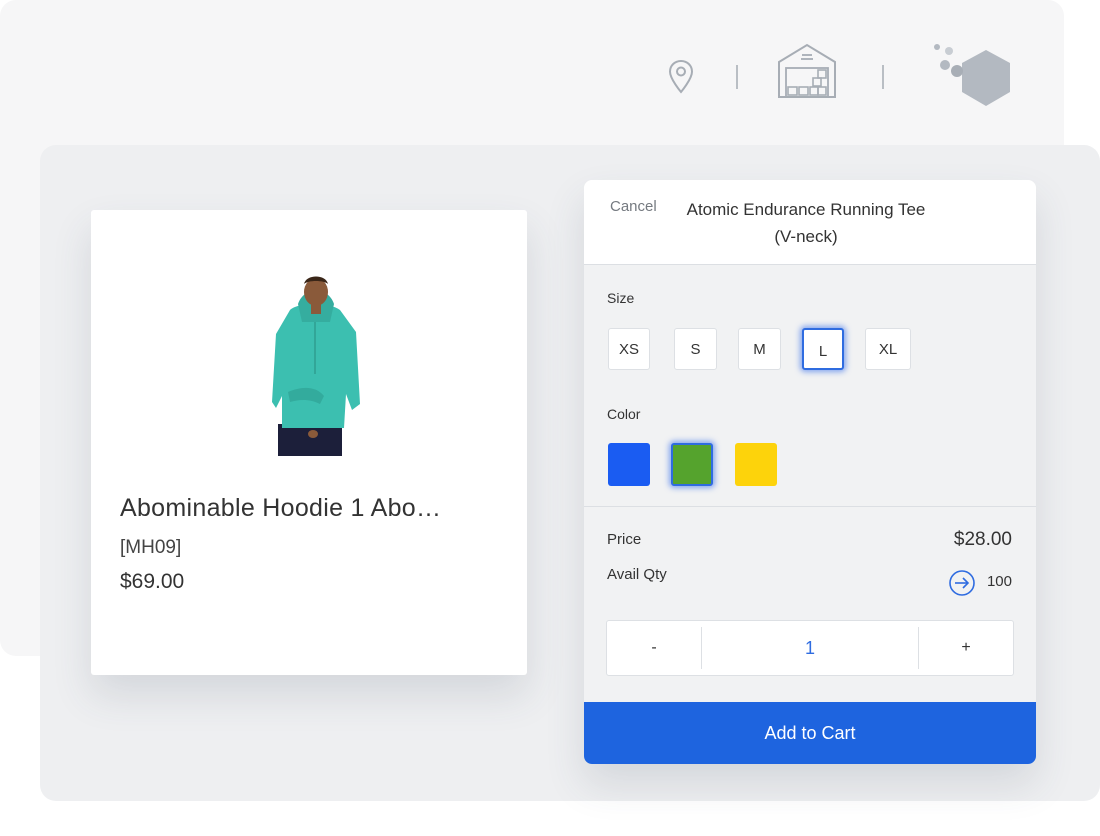 The height and width of the screenshot is (836, 1100). I want to click on quantity-increment-button: +, so click(966, 648).